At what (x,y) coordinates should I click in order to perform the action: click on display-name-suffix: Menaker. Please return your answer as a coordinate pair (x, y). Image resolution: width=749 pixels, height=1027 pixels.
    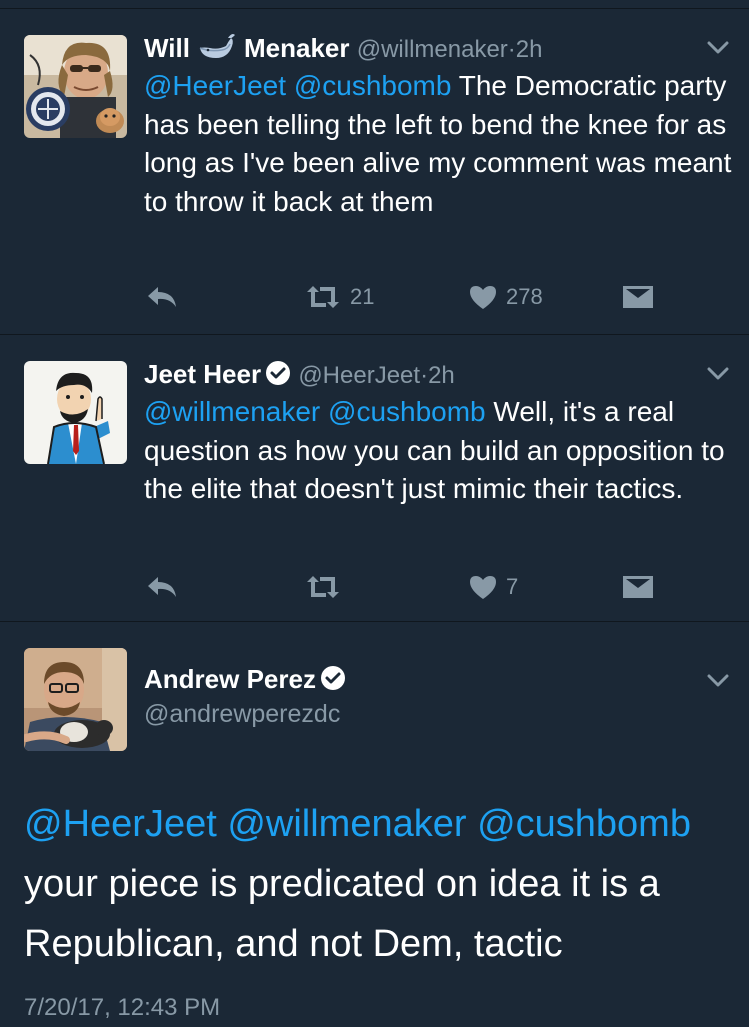
    Looking at the image, I should click on (297, 48).